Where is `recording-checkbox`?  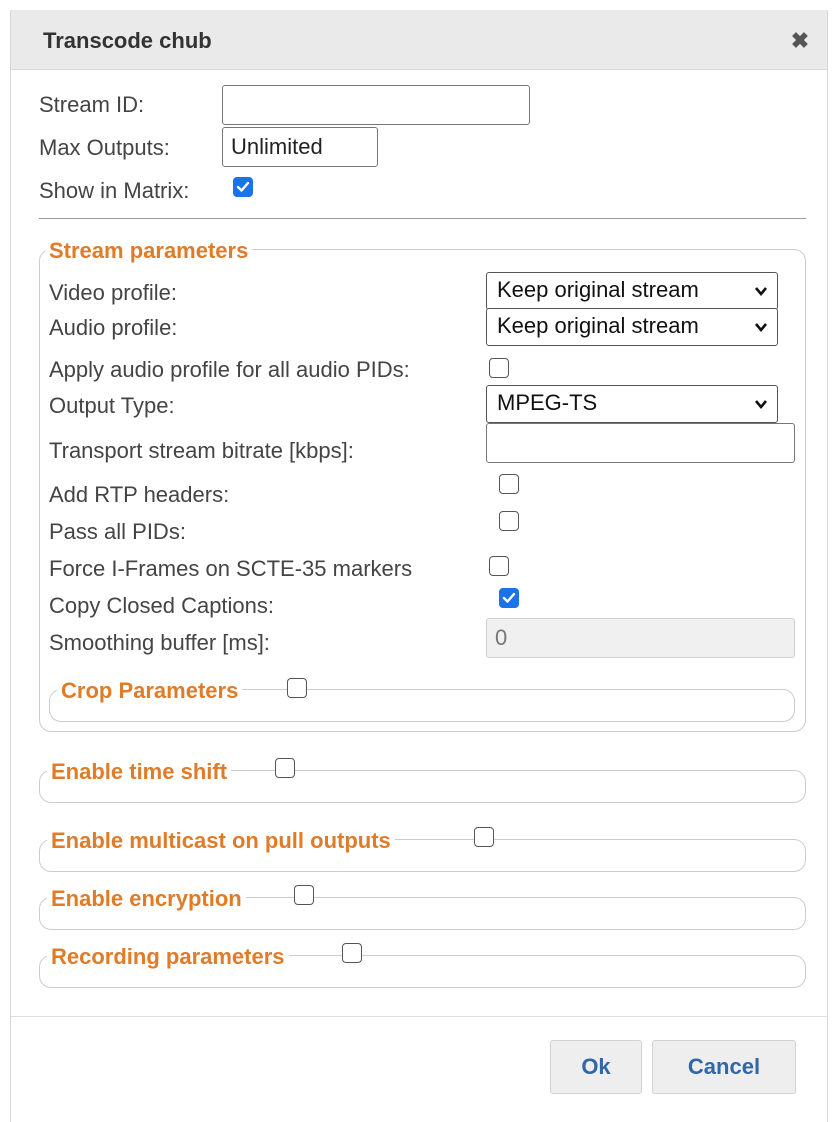 recording-checkbox is located at coordinates (352, 953).